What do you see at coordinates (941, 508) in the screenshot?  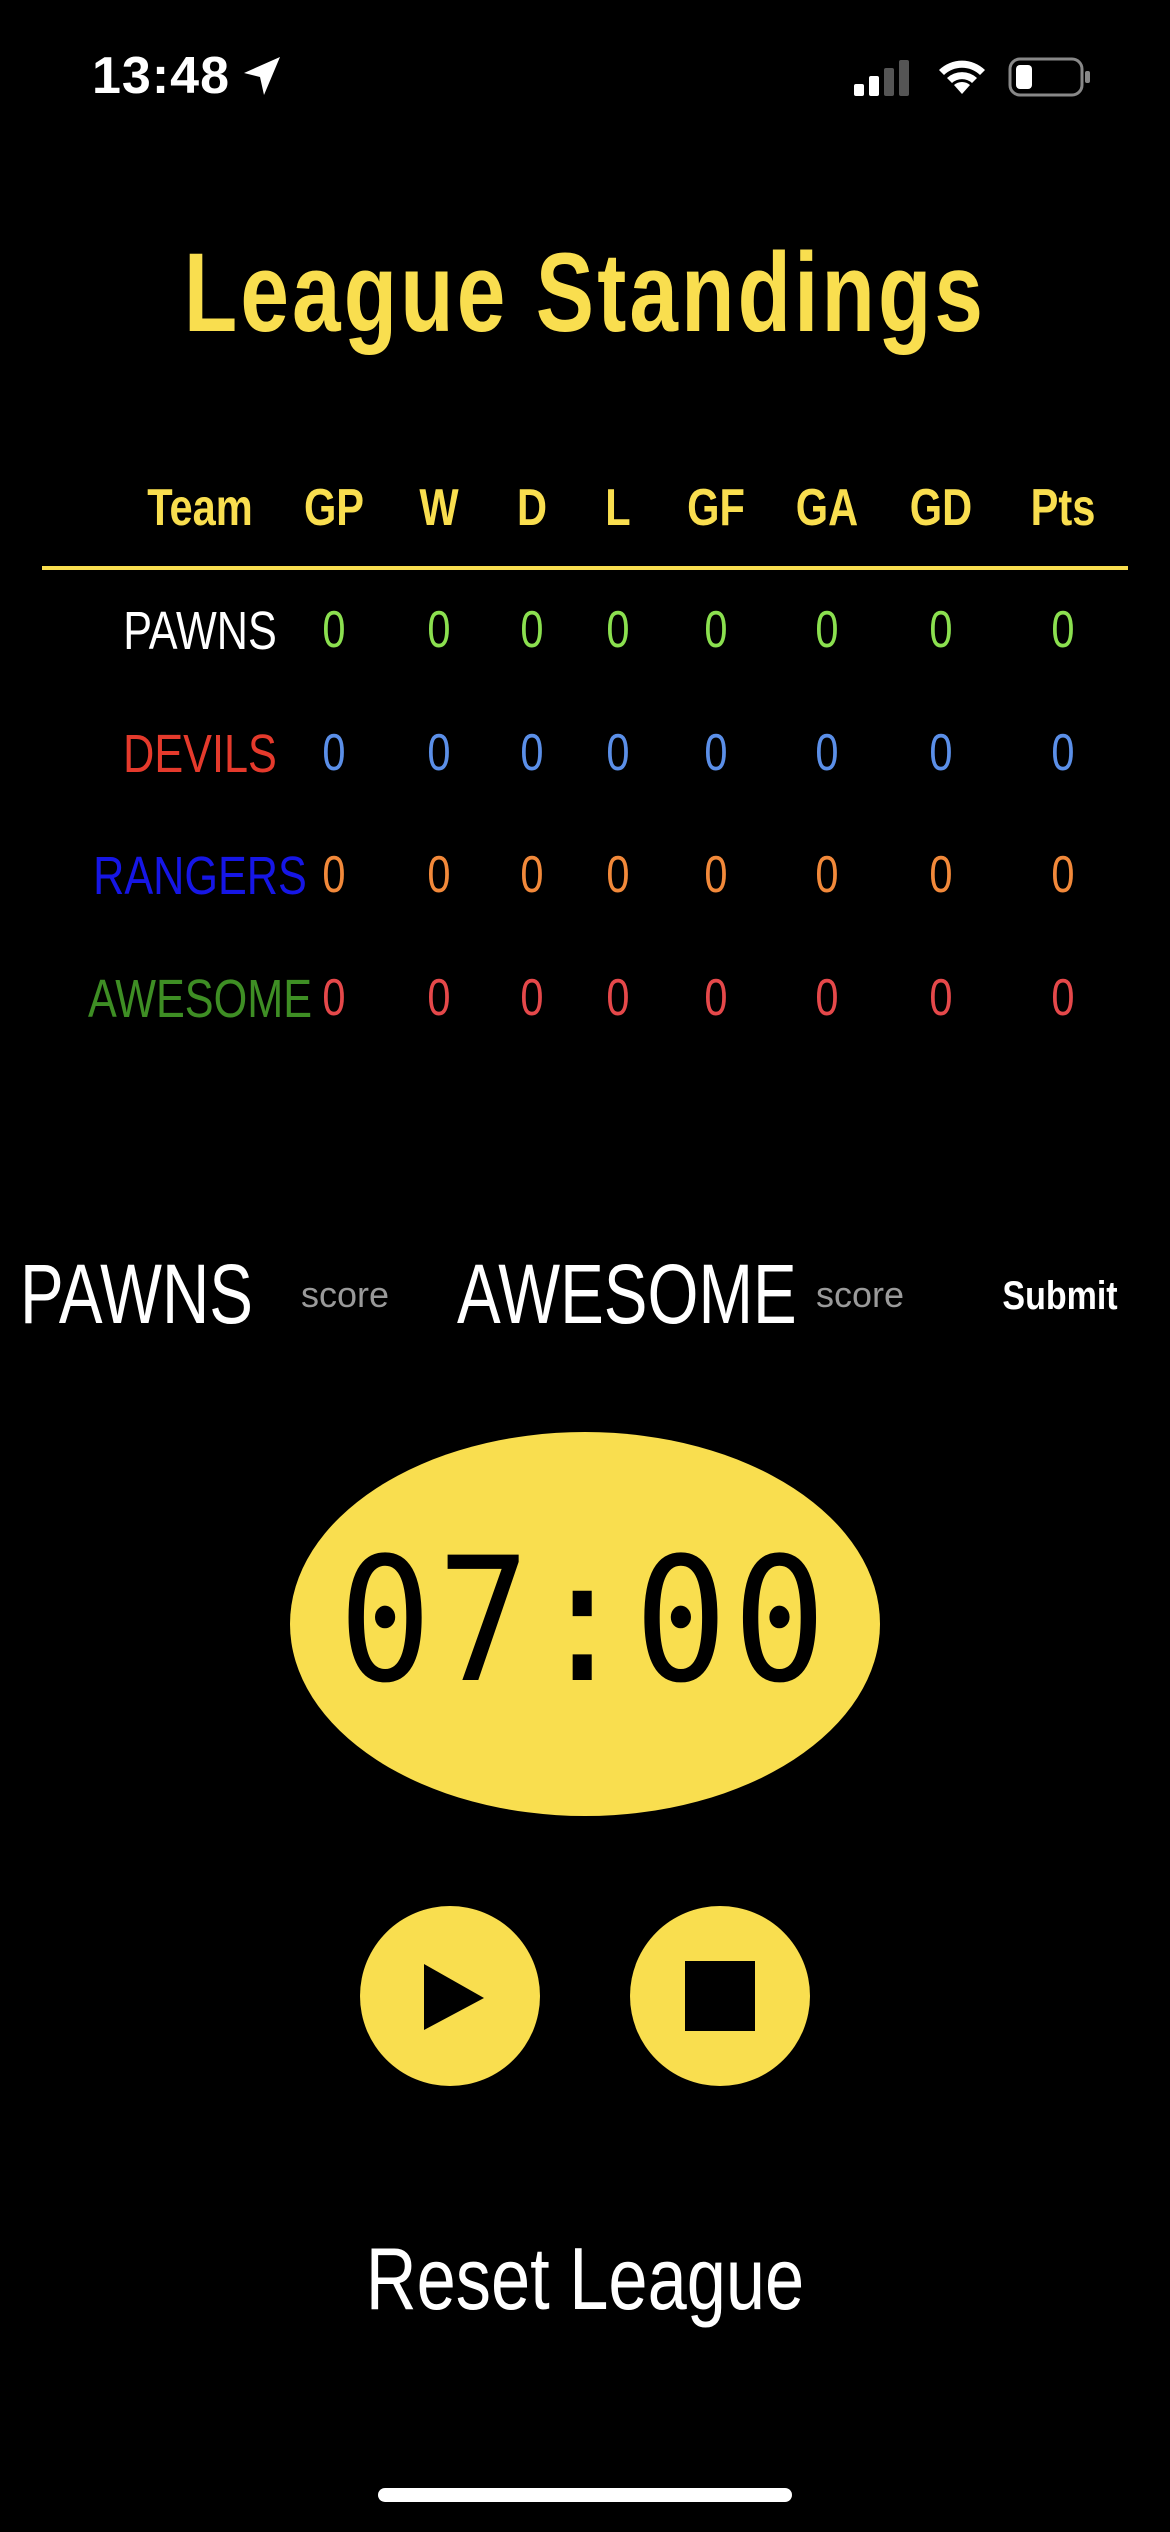 I see `header-gd: GD` at bounding box center [941, 508].